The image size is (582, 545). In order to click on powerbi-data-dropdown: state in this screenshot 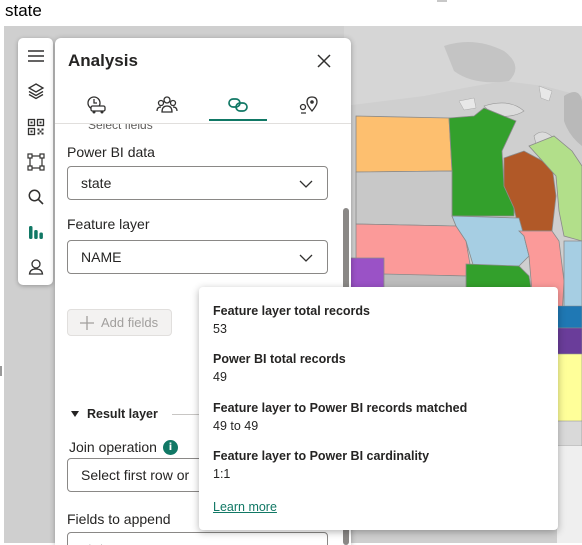, I will do `click(197, 183)`.